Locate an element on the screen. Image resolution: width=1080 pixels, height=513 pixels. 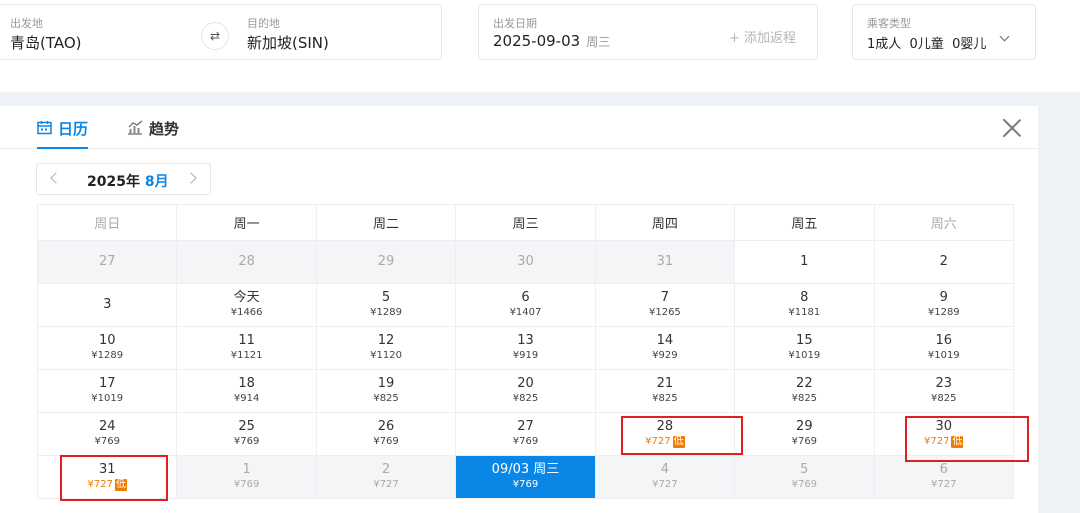
calendar-day-cell: 30 is located at coordinates (525, 262).